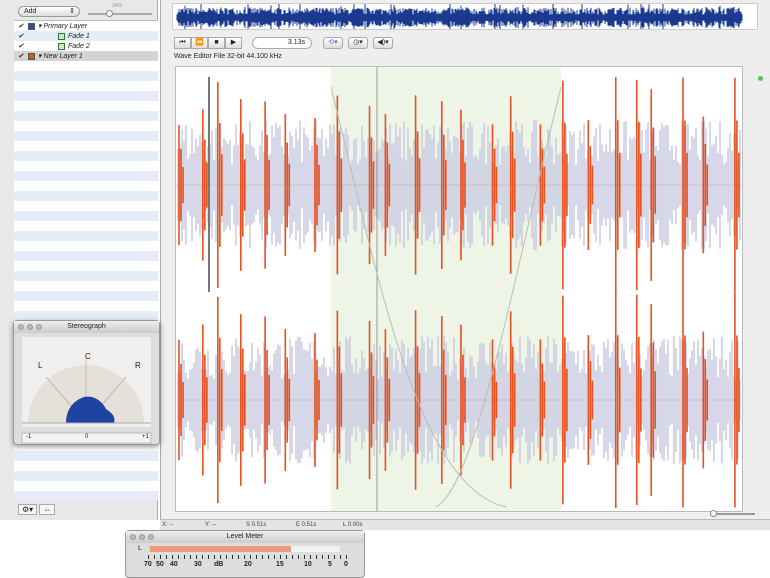 Image resolution: width=770 pixels, height=578 pixels. What do you see at coordinates (120, 13) in the screenshot?
I see `opacity-slider` at bounding box center [120, 13].